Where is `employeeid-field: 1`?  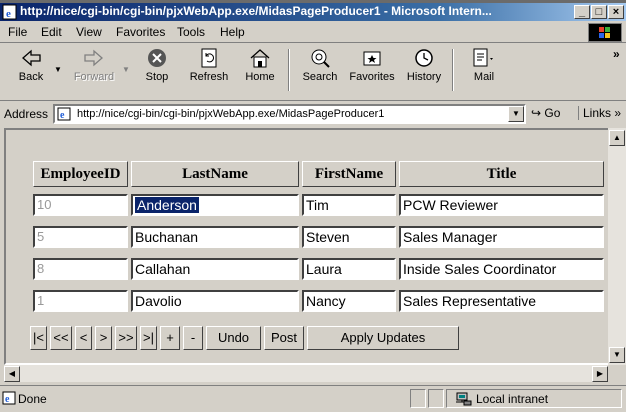
employeeid-field: 1 is located at coordinates (80, 300).